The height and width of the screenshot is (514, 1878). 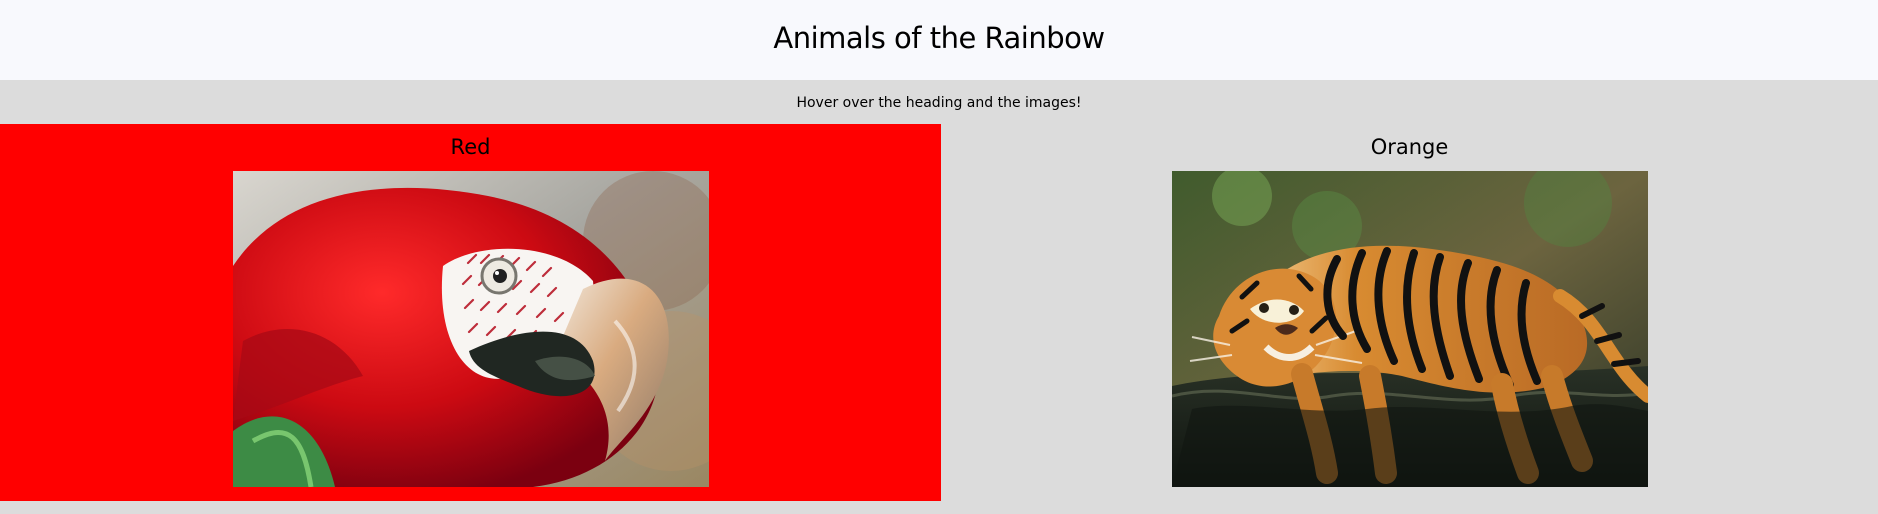 I want to click on hover-hint: Hover over the heading and the images!, so click(x=939, y=103).